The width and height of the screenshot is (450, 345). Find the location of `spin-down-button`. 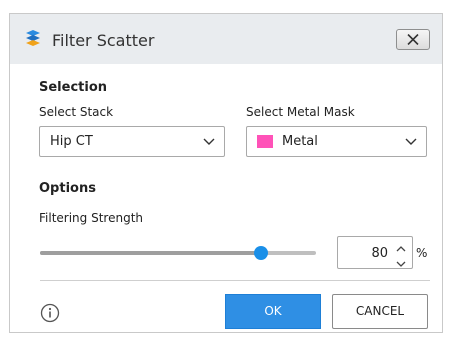

spin-down-button is located at coordinates (401, 260).